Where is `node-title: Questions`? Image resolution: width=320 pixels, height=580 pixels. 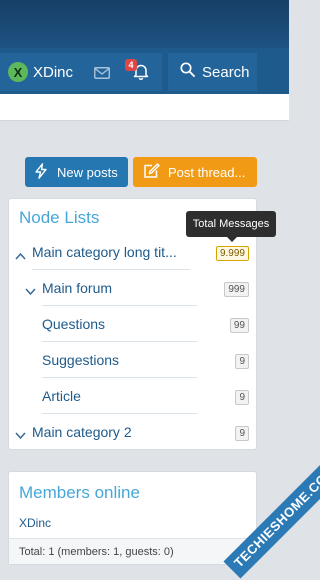
node-title: Questions is located at coordinates (73, 324).